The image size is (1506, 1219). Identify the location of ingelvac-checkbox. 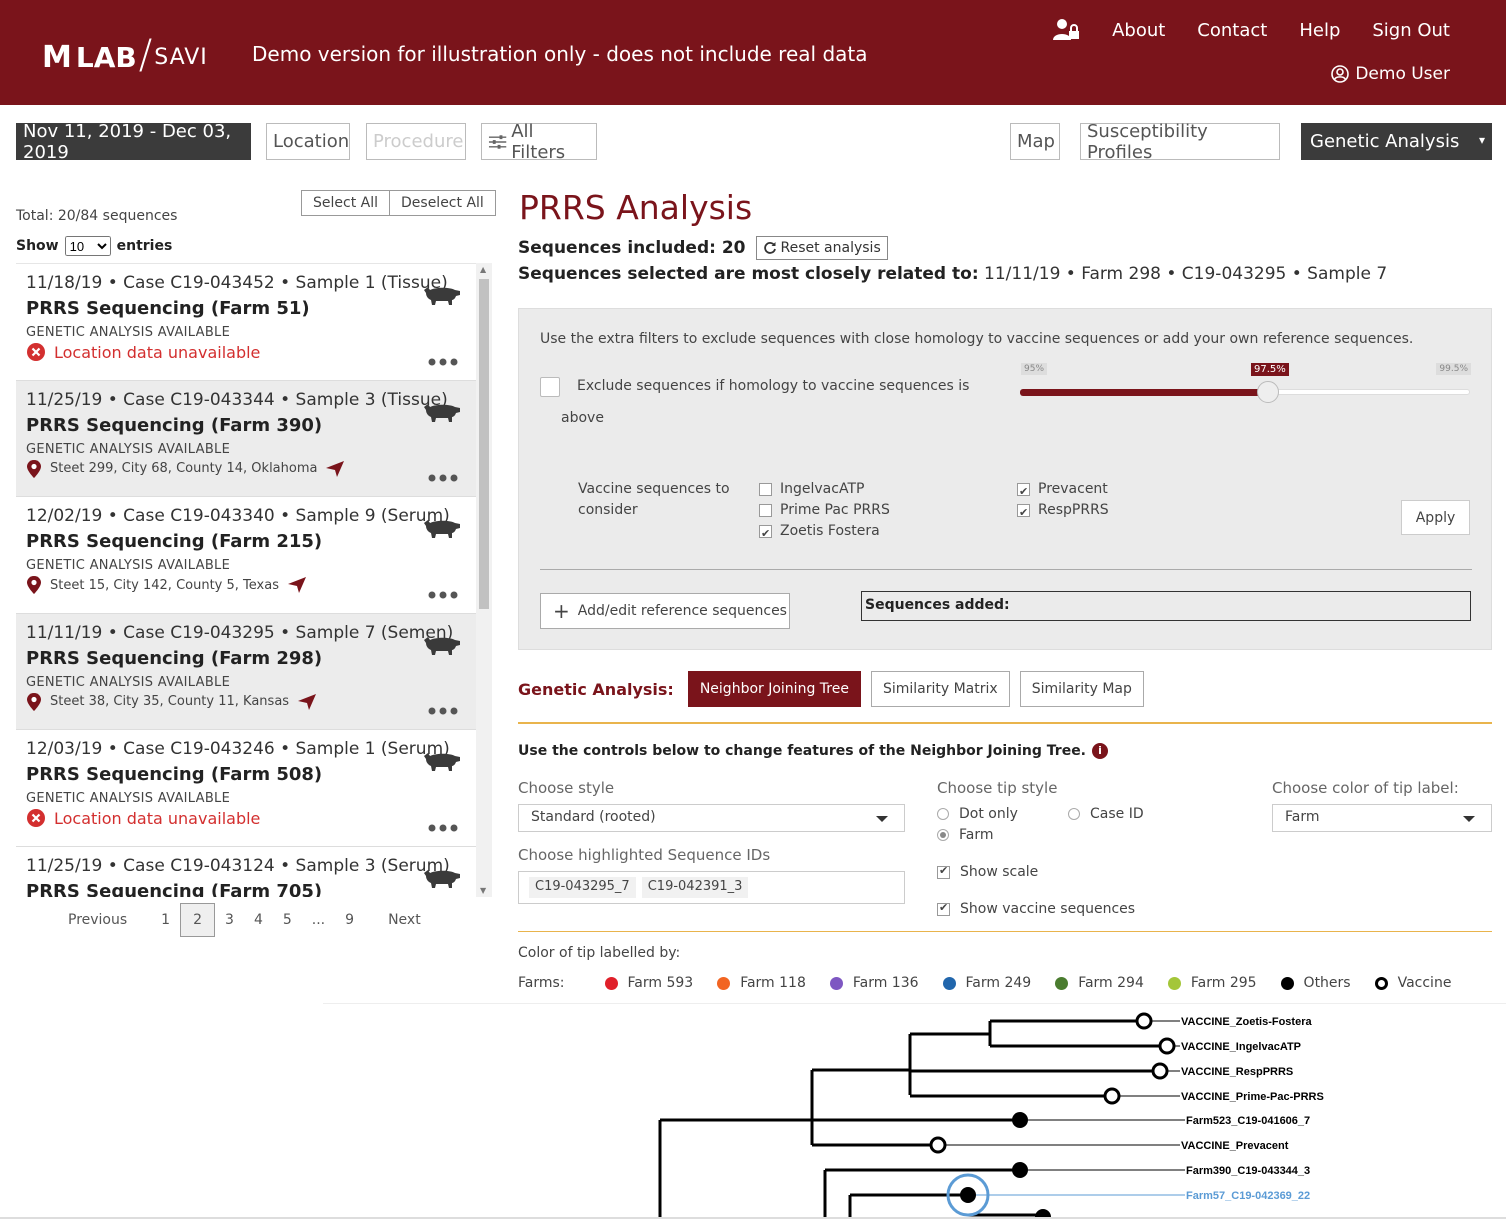
(765, 489).